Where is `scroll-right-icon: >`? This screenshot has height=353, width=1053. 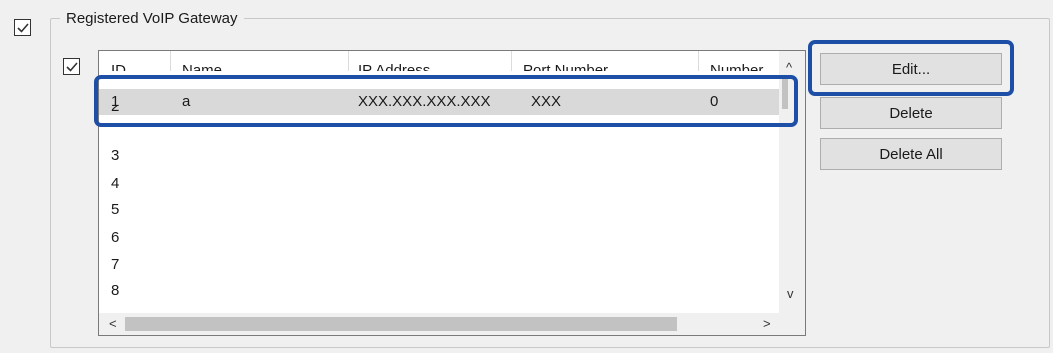 scroll-right-icon: > is located at coordinates (767, 324).